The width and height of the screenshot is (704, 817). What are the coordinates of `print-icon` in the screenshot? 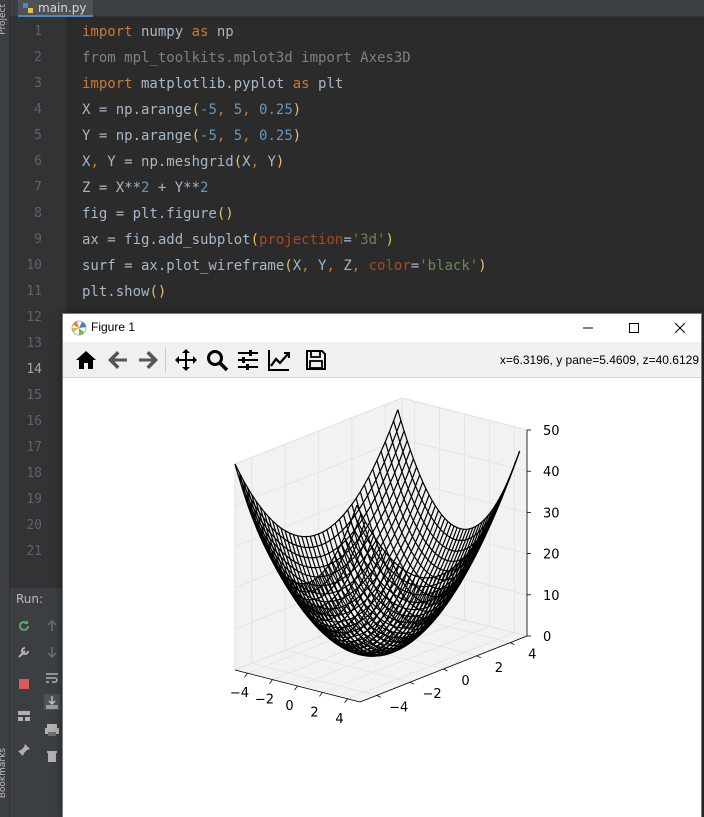 It's located at (52, 730).